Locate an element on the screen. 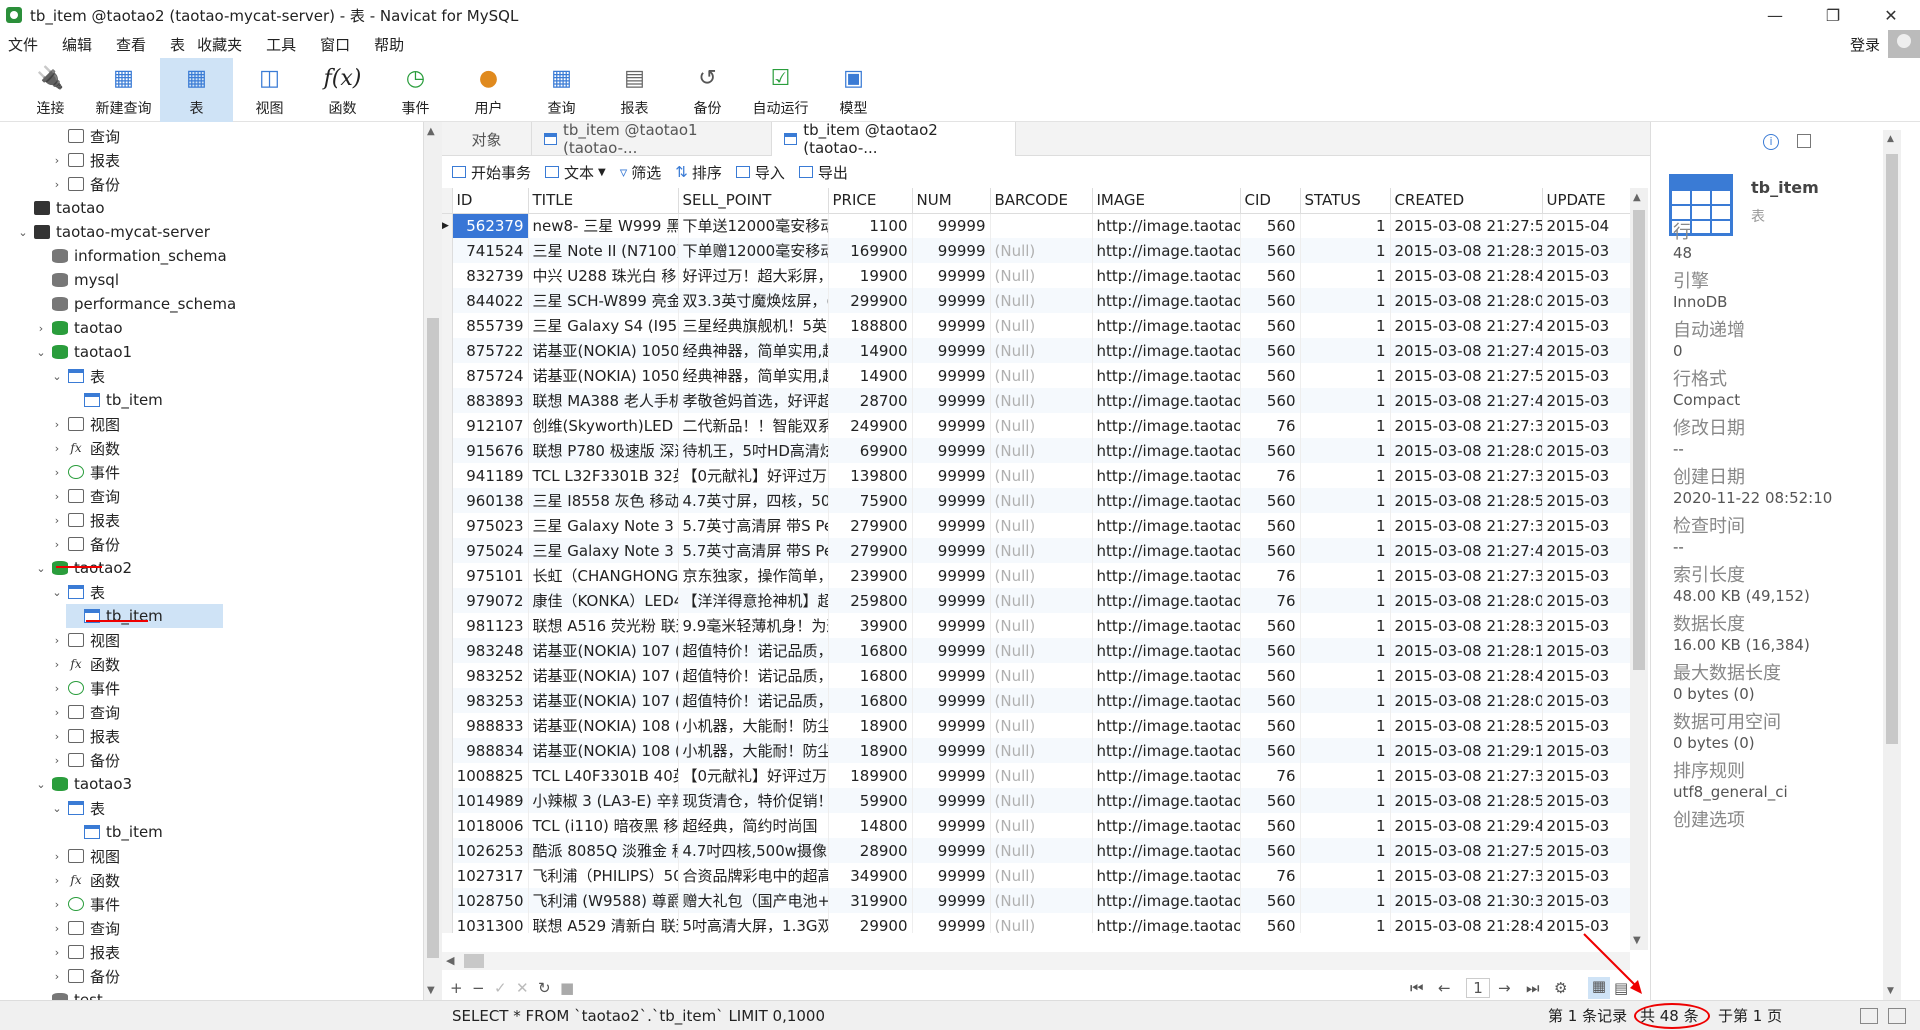  chevron-down-icon: ⌄ is located at coordinates (41, 784).